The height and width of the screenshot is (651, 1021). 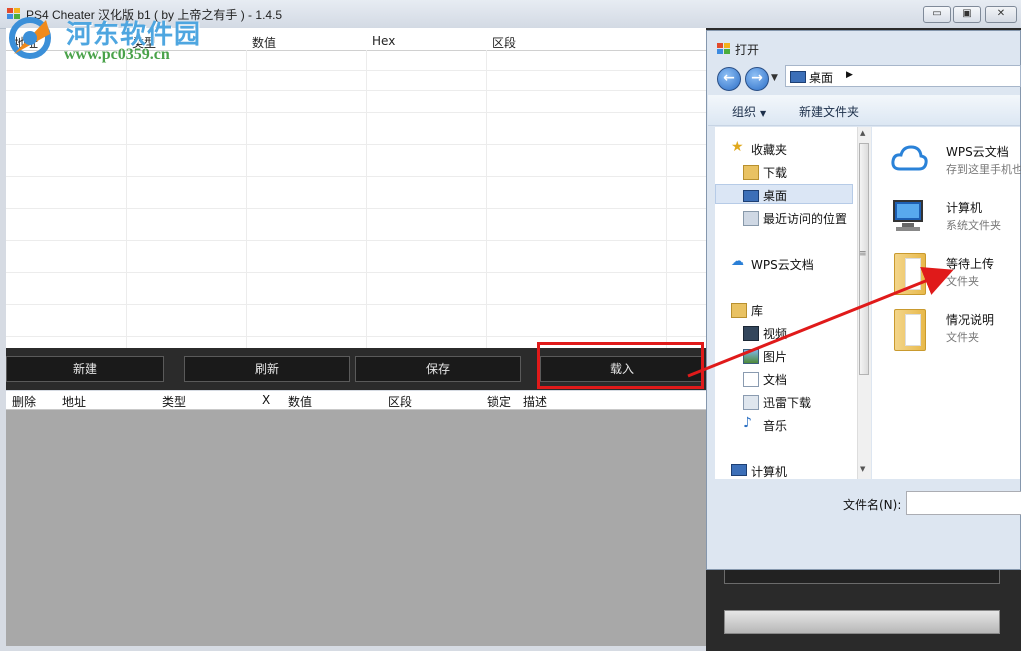 I want to click on dialog-toolbar: 组织 ▼ 新建文件夹, so click(x=864, y=110).